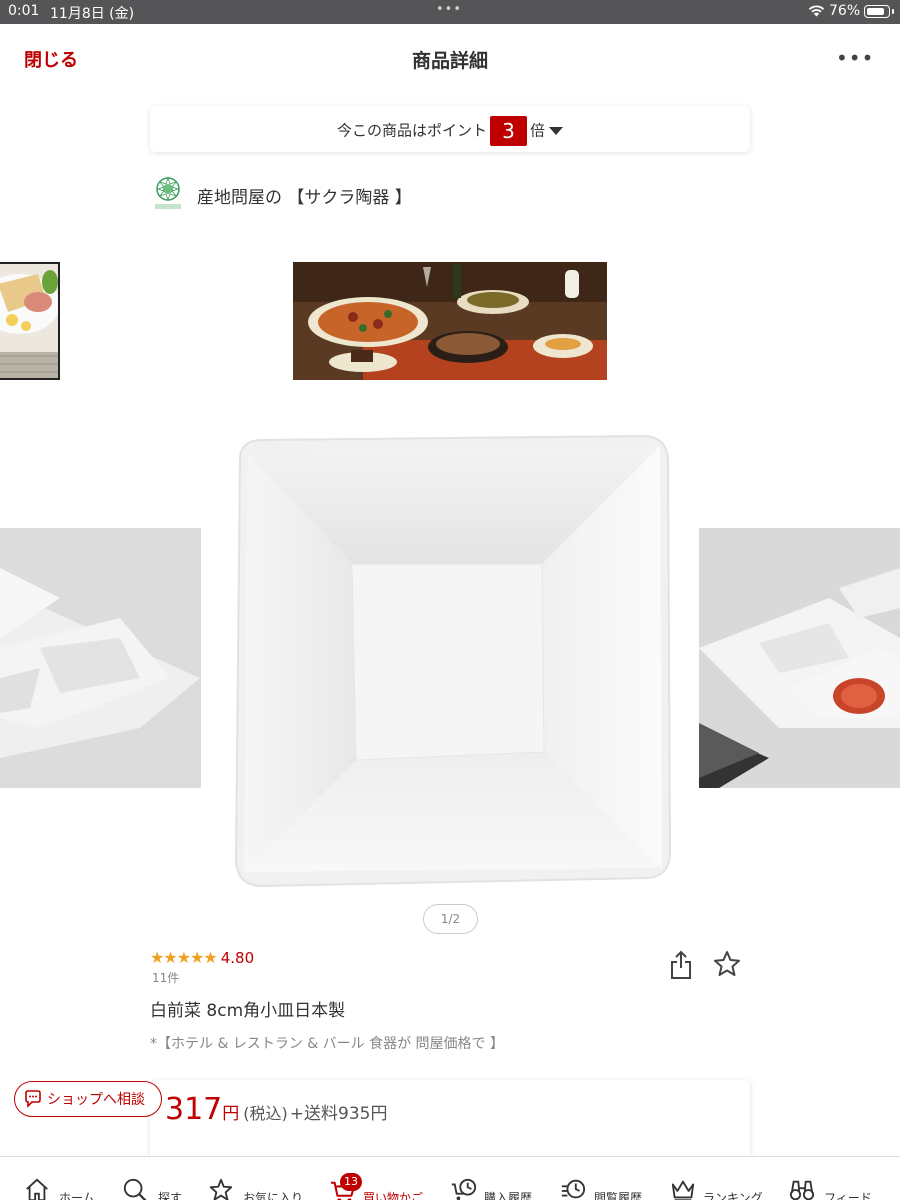 This screenshot has width=900, height=1200. I want to click on shop-logo, so click(168, 192).